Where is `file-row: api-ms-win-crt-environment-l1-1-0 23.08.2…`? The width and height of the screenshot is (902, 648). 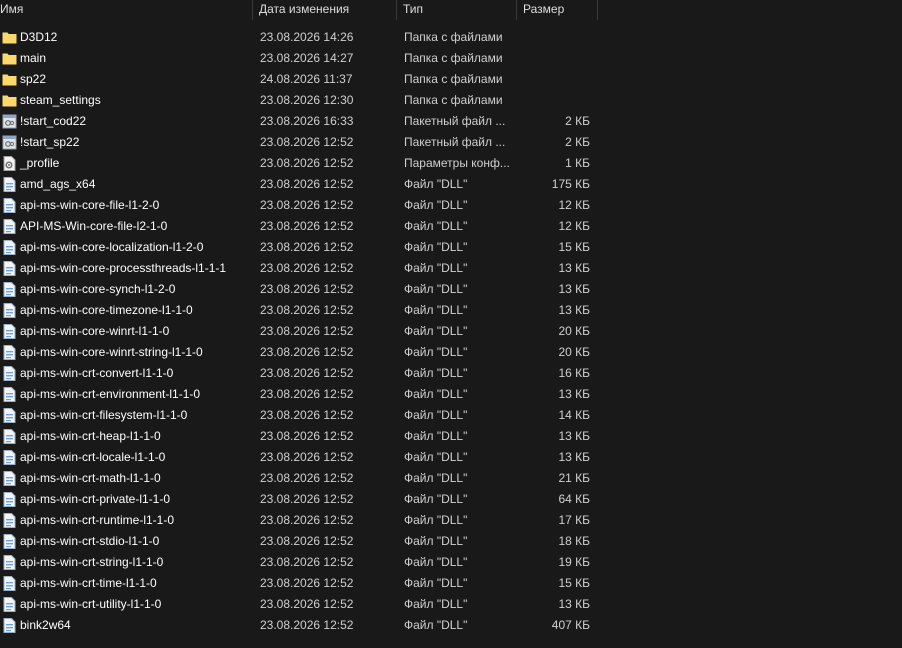 file-row: api-ms-win-crt-environment-l1-1-0 23.08.2… is located at coordinates (451, 394).